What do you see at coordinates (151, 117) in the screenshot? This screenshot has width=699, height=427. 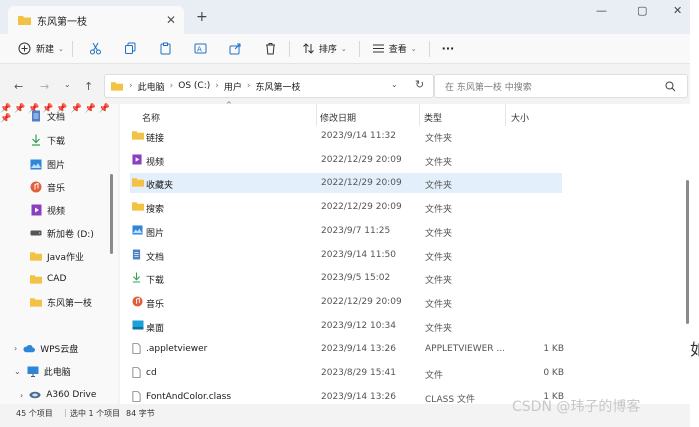 I see `column-name: 名称` at bounding box center [151, 117].